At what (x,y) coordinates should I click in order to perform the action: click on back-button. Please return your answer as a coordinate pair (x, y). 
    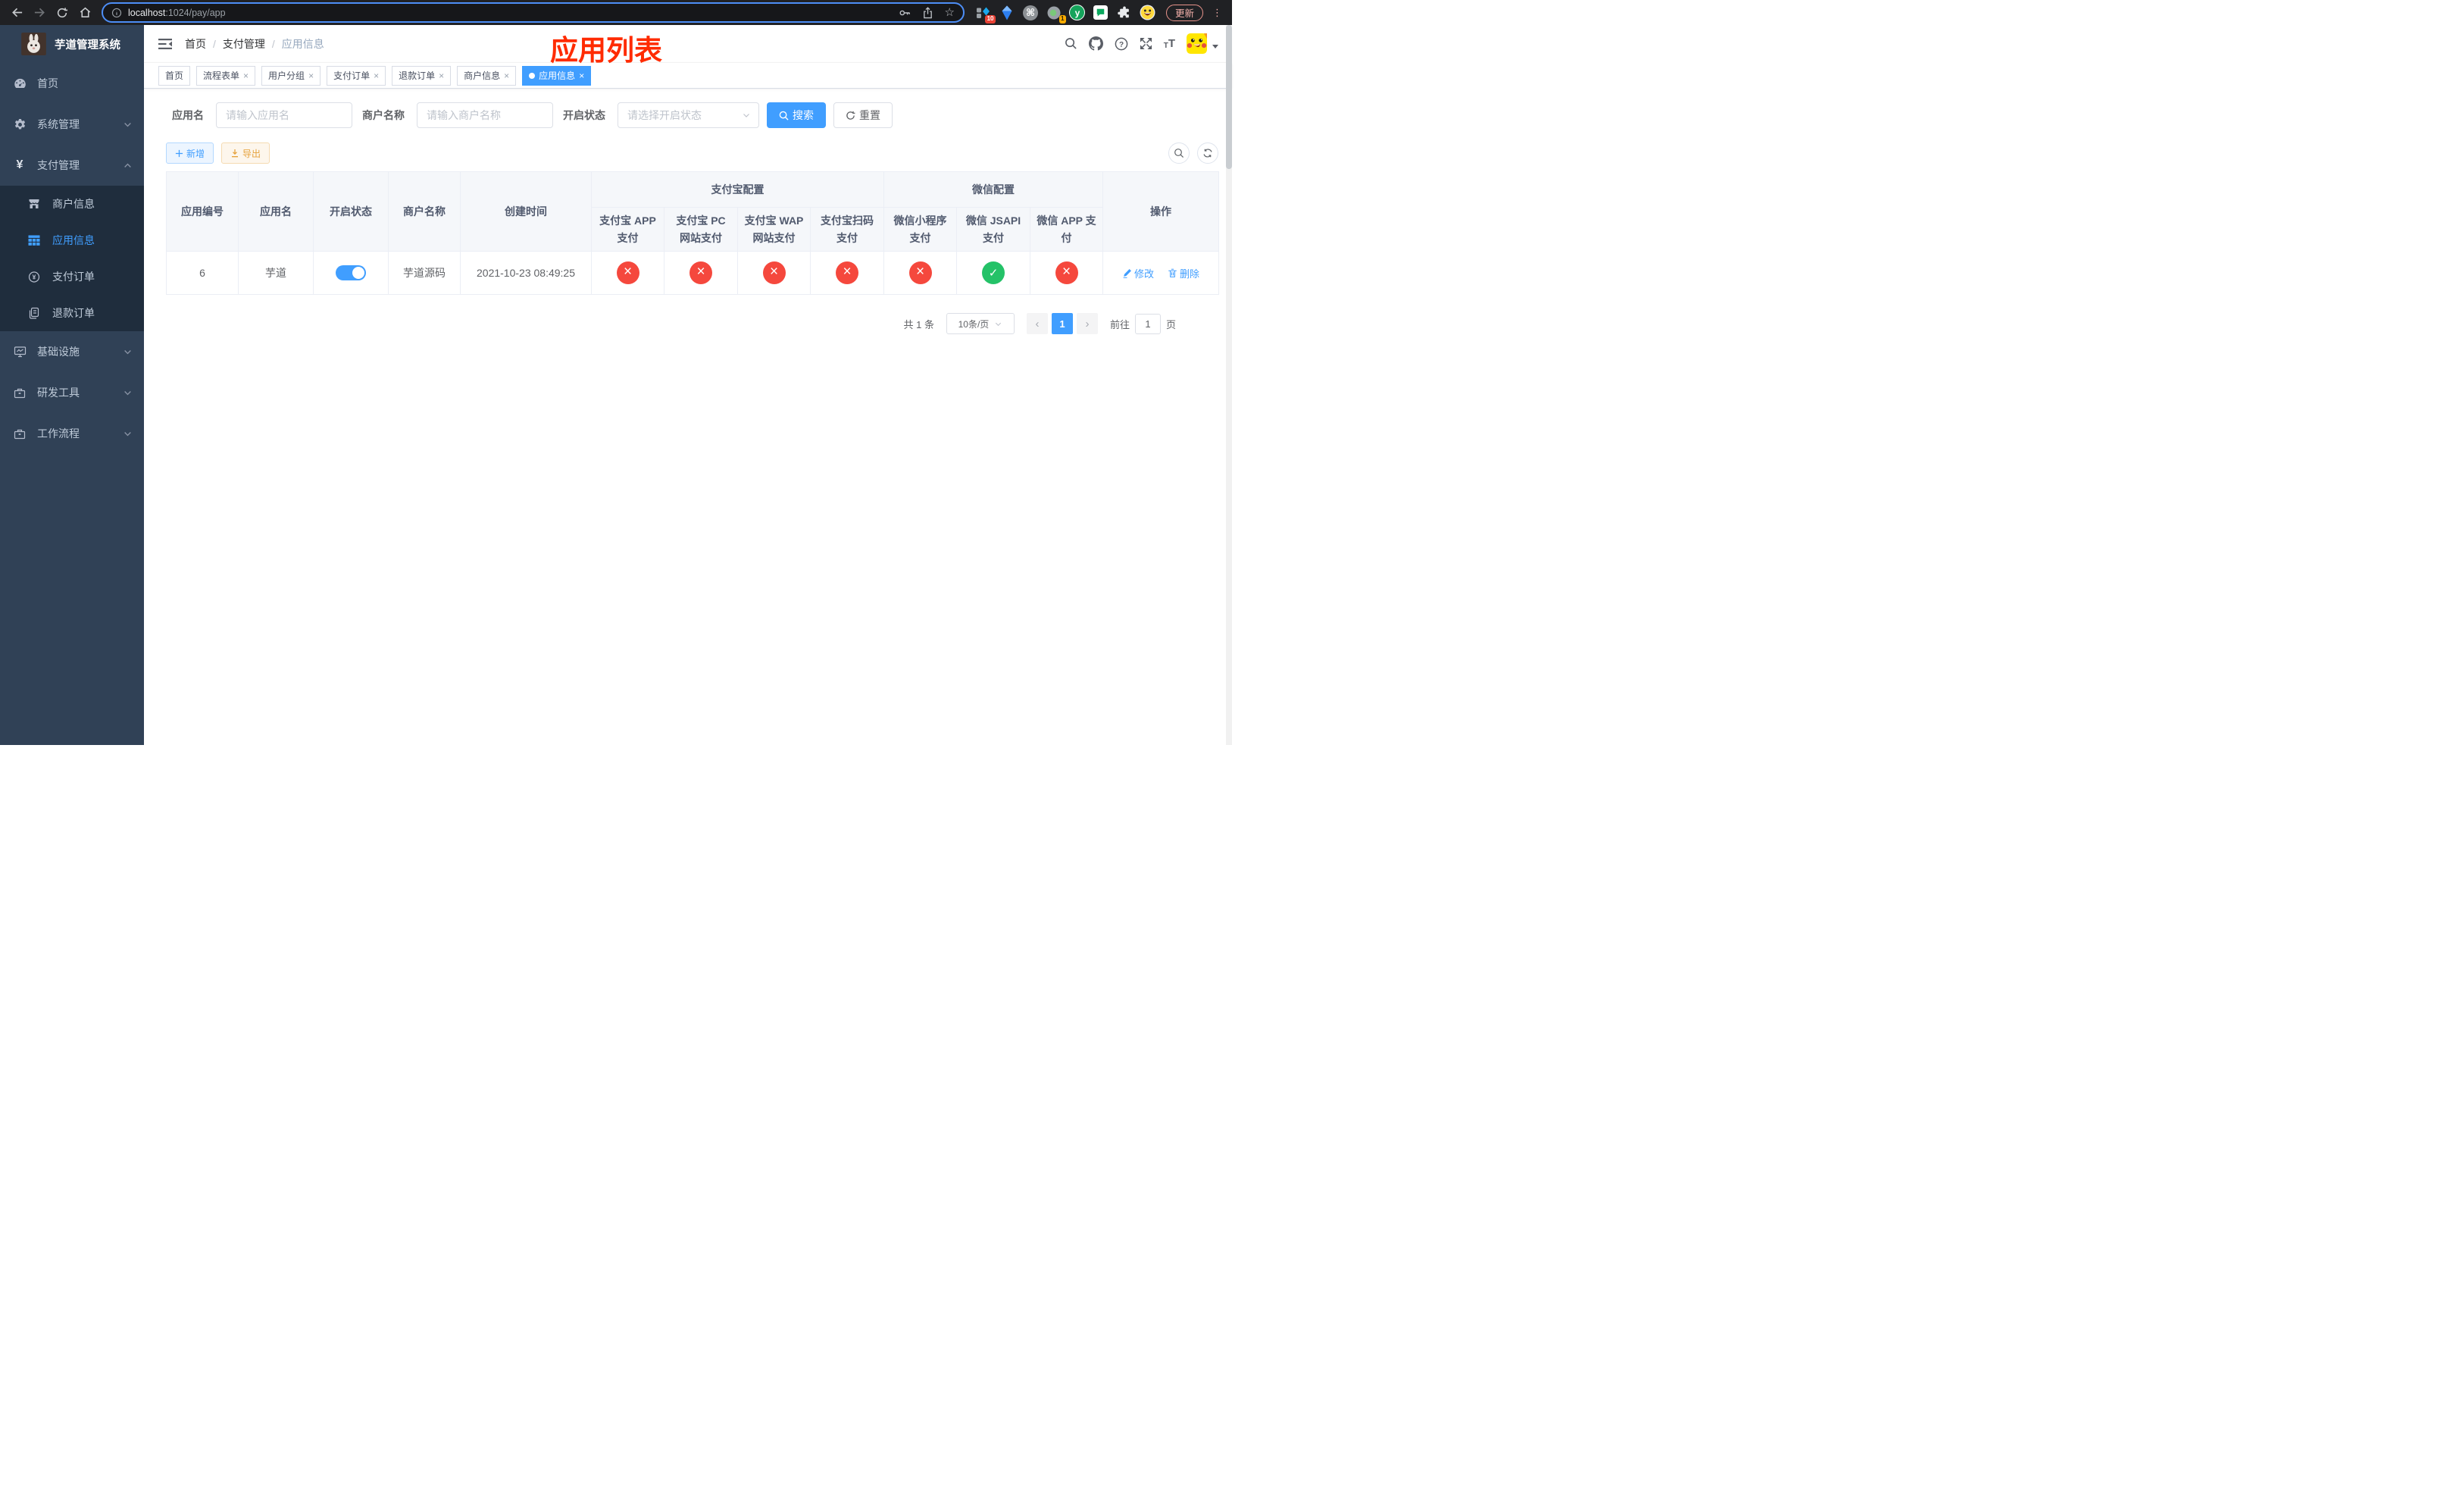
    Looking at the image, I should click on (16, 13).